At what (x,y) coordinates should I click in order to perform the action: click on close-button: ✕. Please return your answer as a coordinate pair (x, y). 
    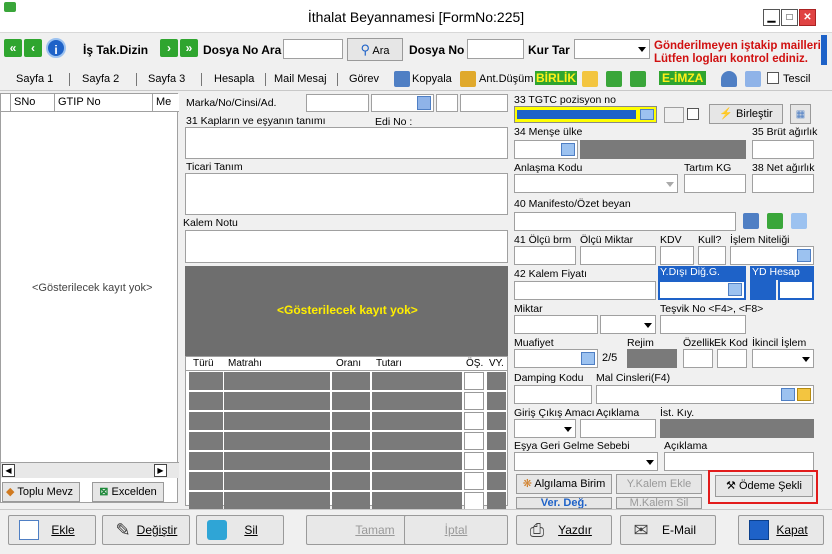
    Looking at the image, I should click on (807, 17).